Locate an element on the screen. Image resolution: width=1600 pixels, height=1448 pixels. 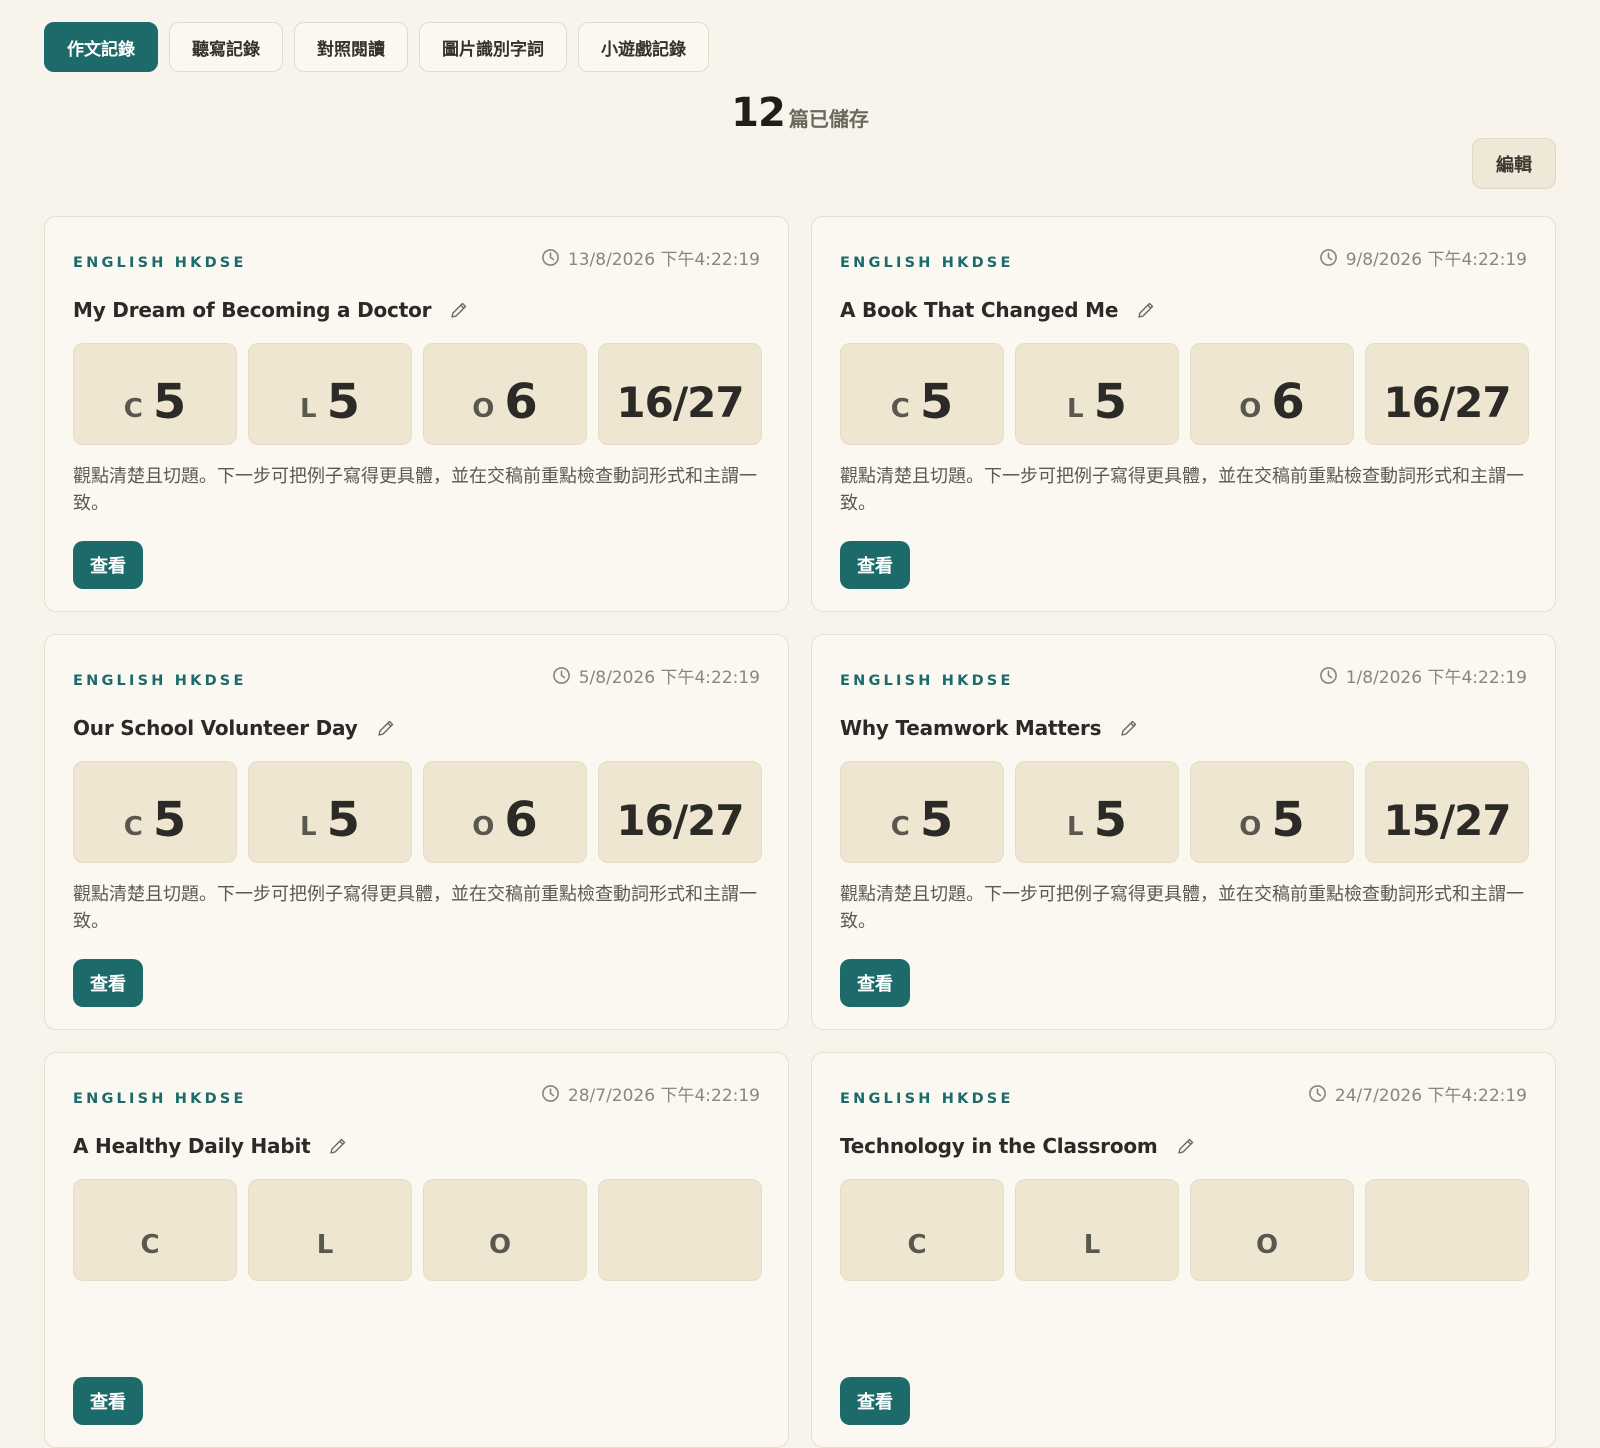
language-score: L is located at coordinates (330, 1230).